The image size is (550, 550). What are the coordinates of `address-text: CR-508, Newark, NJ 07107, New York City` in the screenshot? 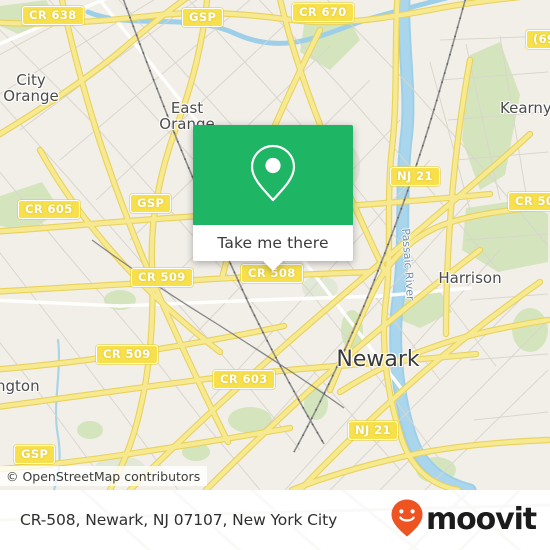 It's located at (179, 520).